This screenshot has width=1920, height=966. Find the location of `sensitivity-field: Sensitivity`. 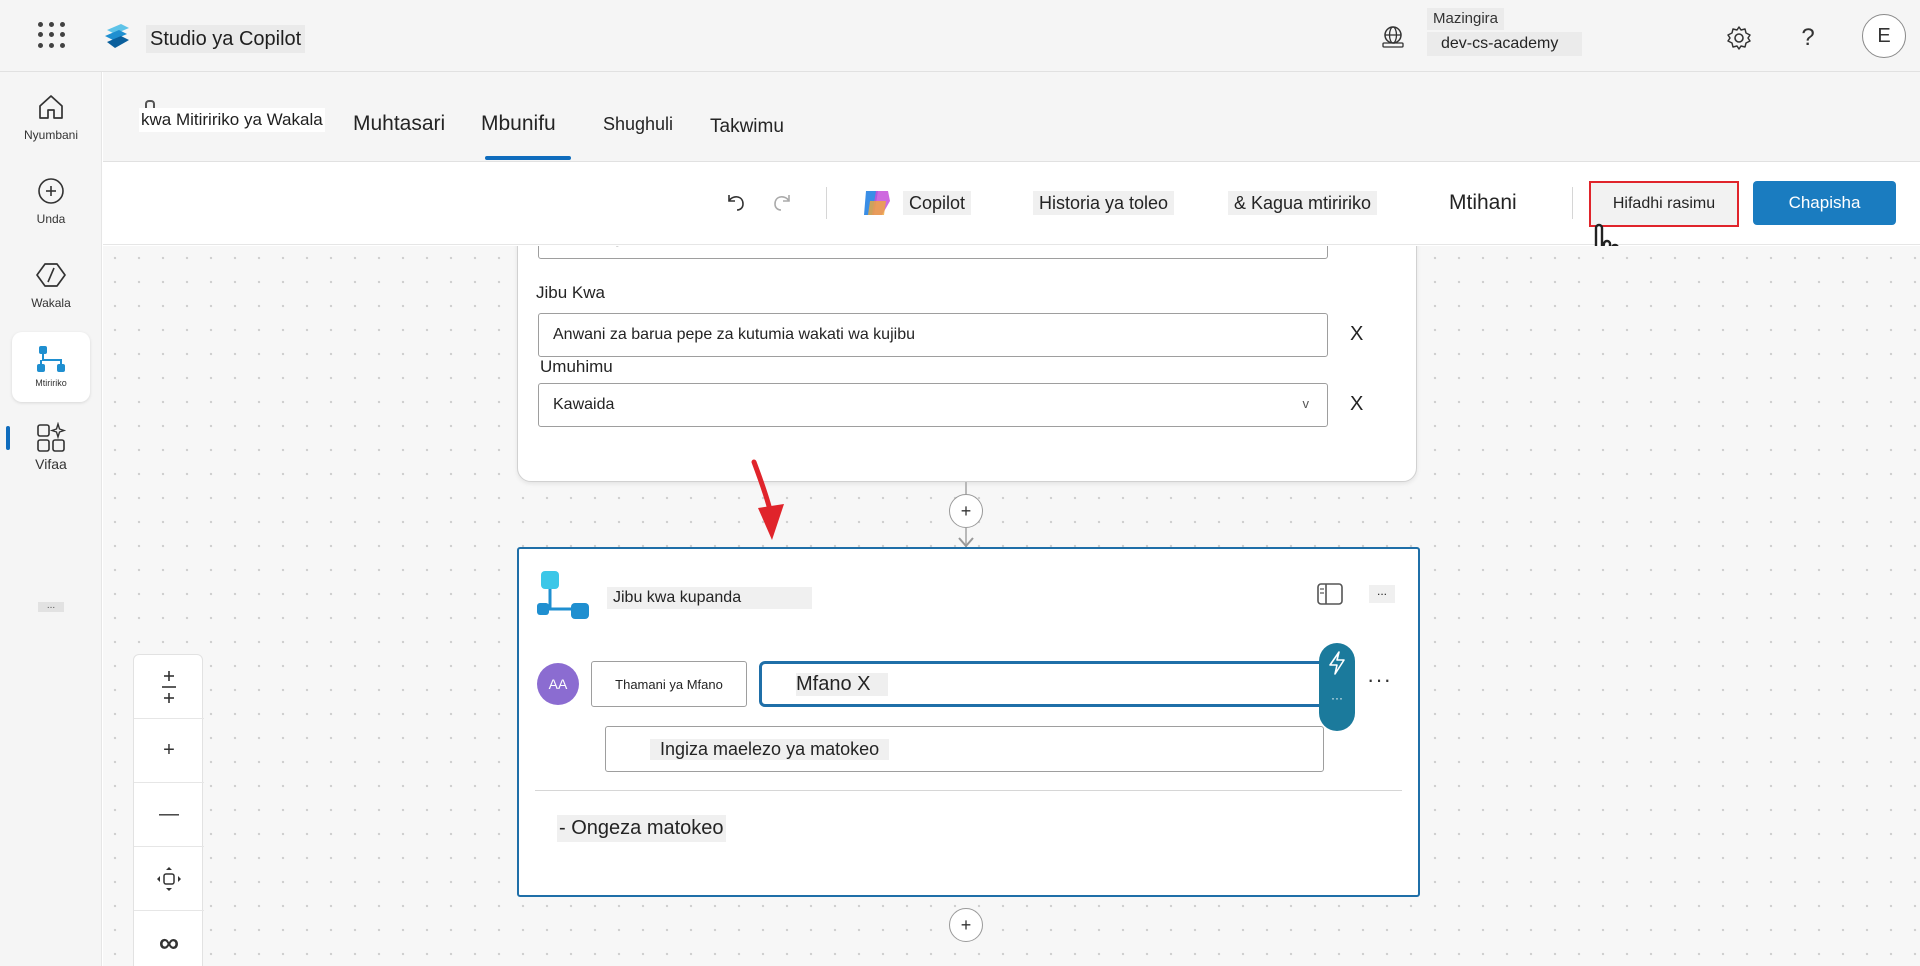

sensitivity-field: Sensitivity is located at coordinates (933, 252).